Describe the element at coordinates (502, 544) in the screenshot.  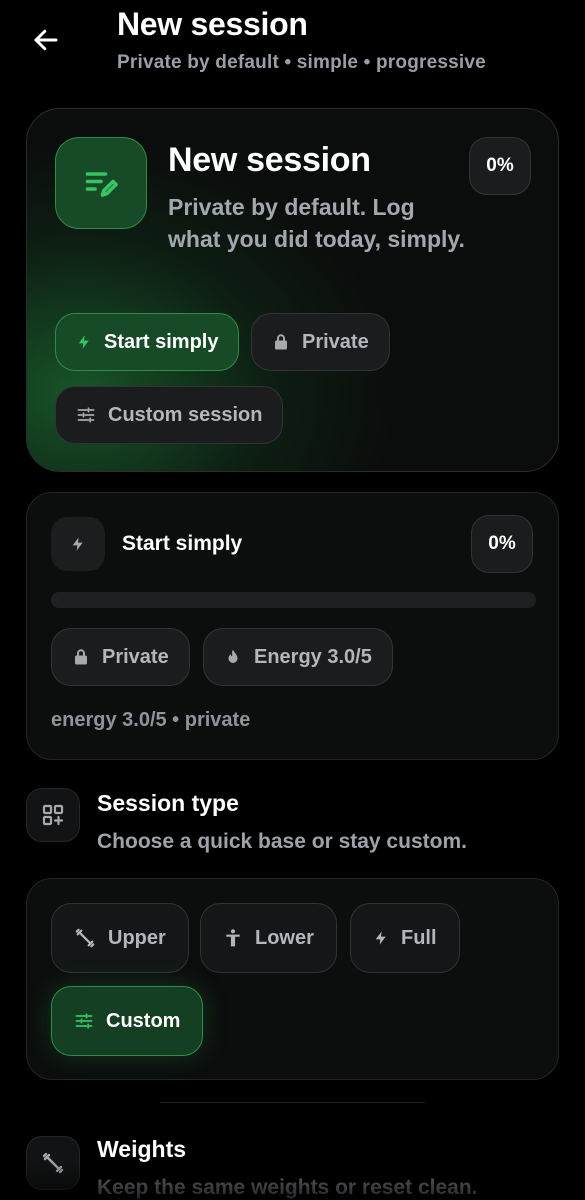
I see `status-progress-badge: 0%` at that location.